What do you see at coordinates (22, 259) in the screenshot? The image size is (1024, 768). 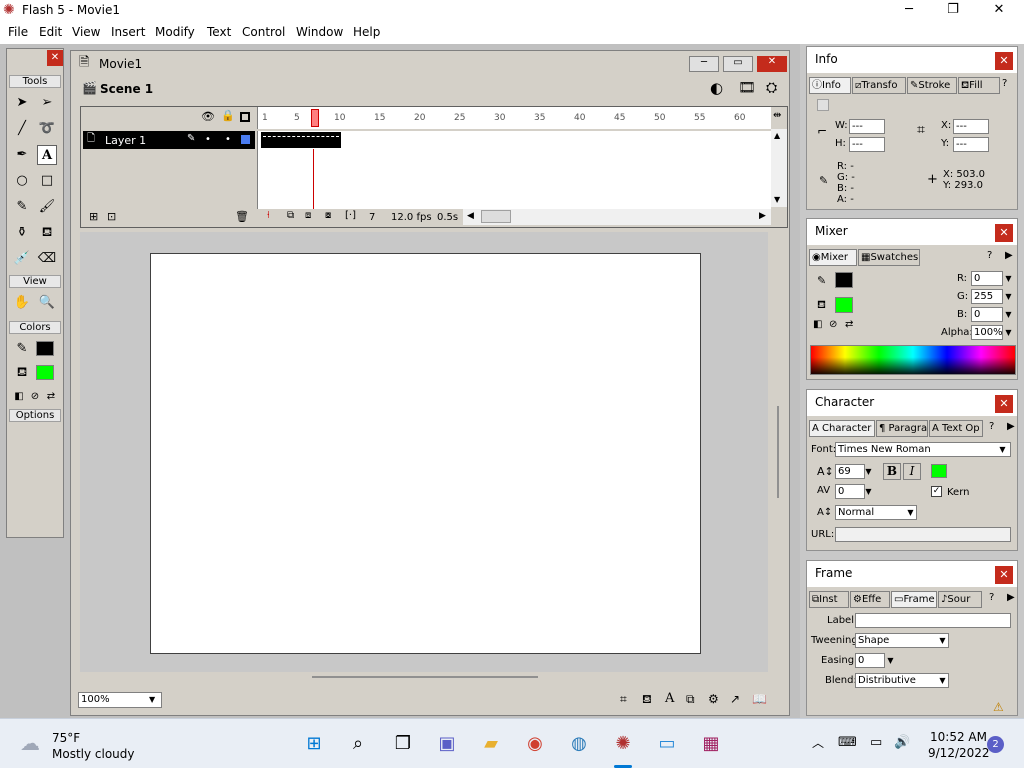 I see `dropper-tool-icon: 💉` at bounding box center [22, 259].